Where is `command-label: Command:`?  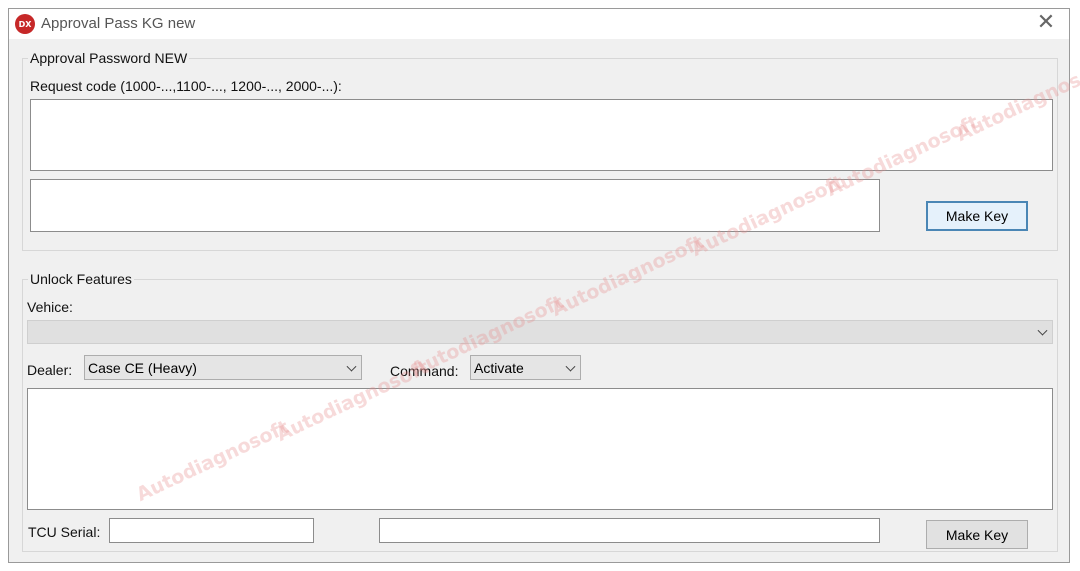
command-label: Command: is located at coordinates (424, 371).